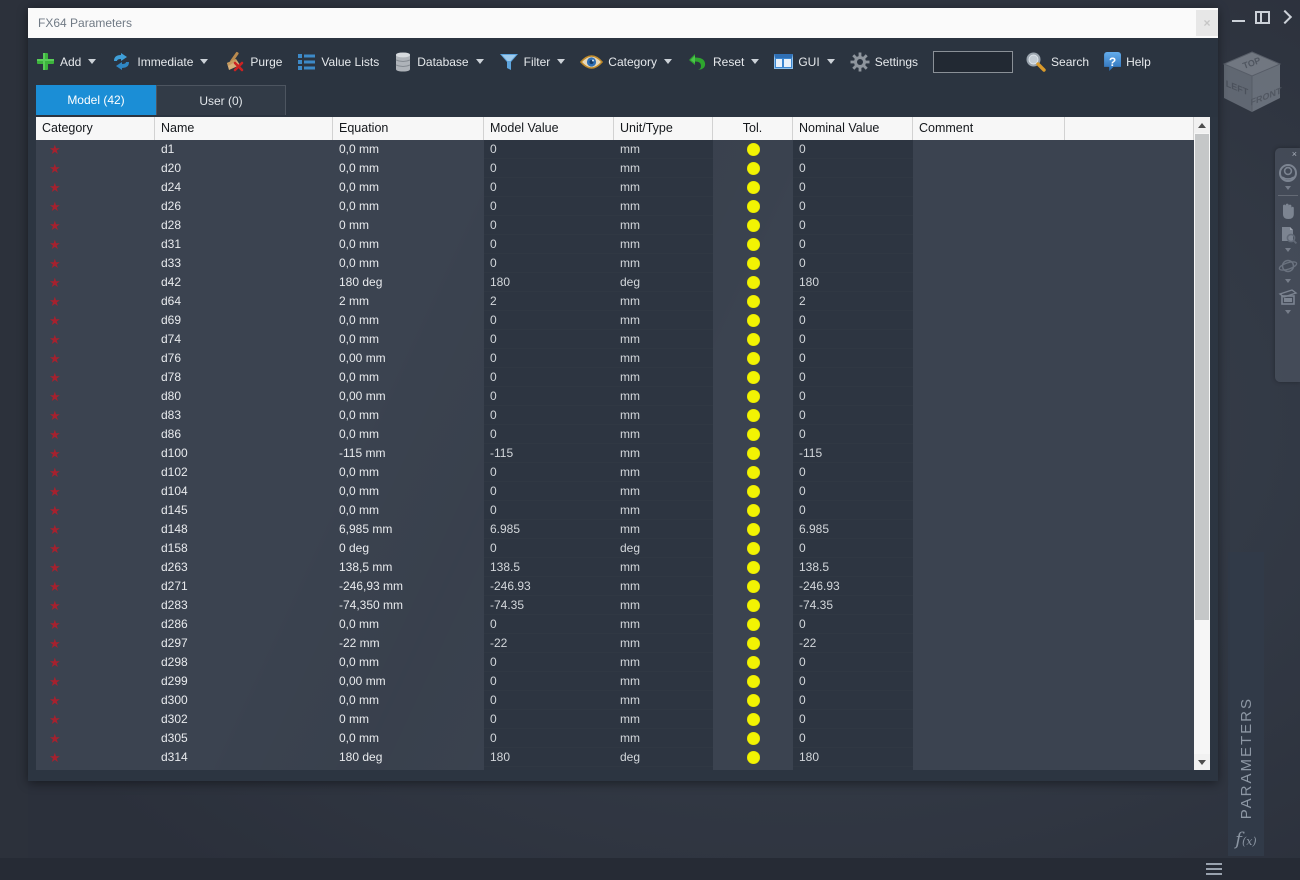 The height and width of the screenshot is (880, 1300). Describe the element at coordinates (252, 61) in the screenshot. I see `purge-button: Purge` at that location.